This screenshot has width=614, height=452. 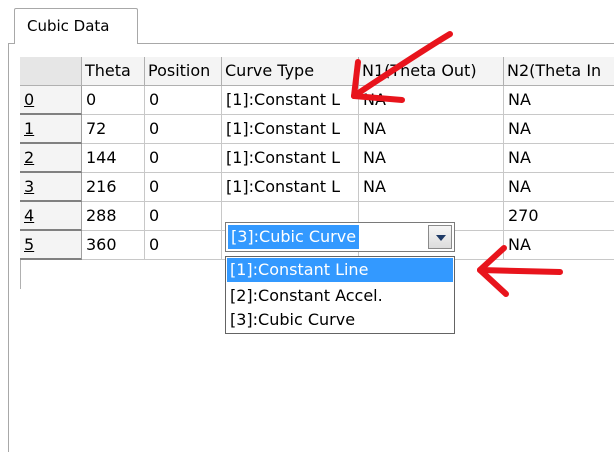 I want to click on row-header: 5, so click(x=51, y=245).